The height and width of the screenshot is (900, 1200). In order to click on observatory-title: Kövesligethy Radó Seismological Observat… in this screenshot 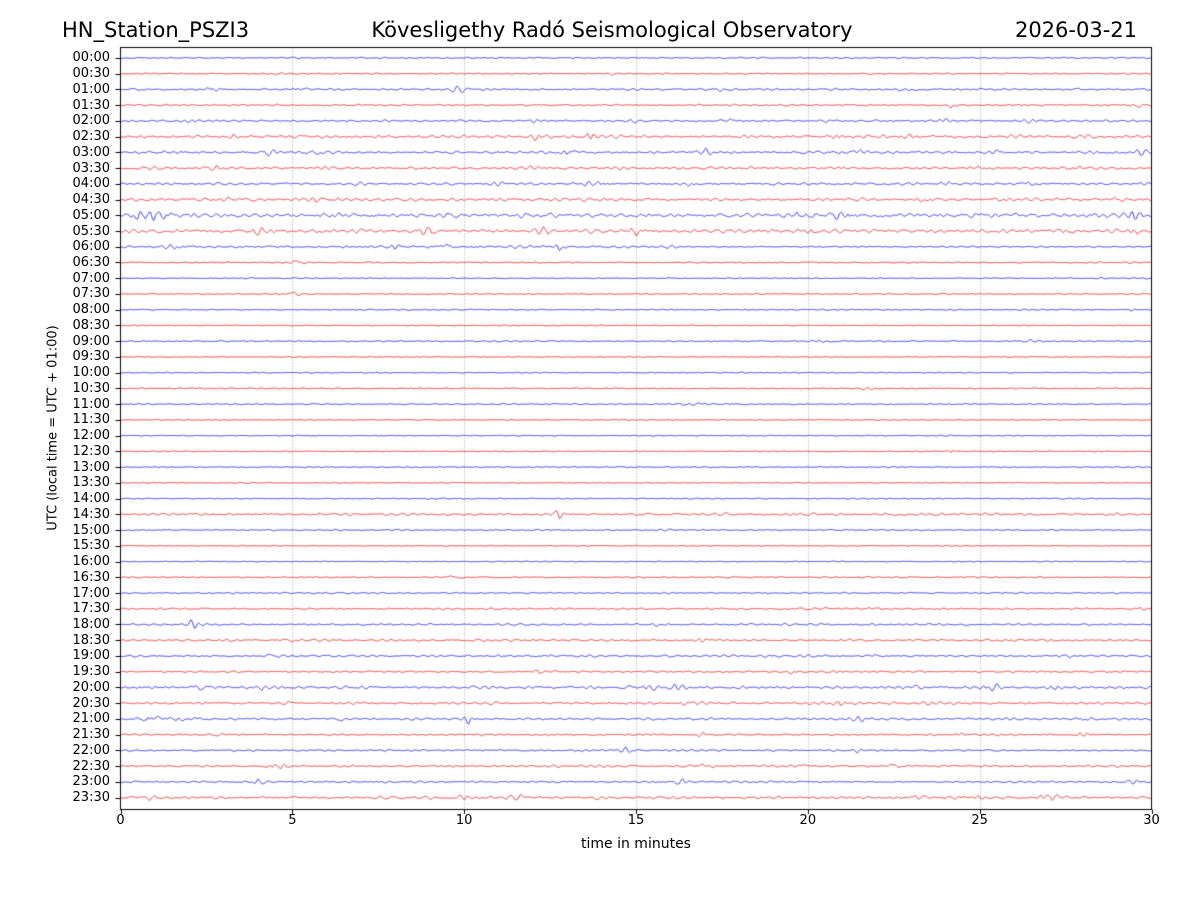, I will do `click(612, 30)`.